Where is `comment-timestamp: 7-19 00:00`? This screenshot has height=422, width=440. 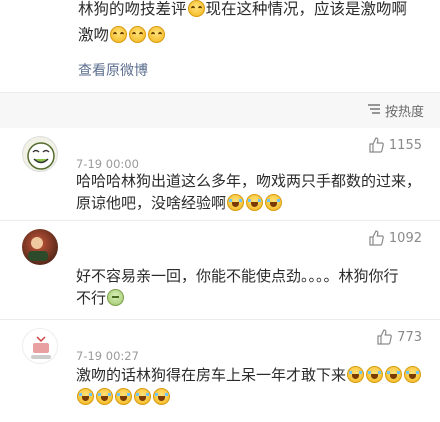 comment-timestamp: 7-19 00:00 is located at coordinates (107, 164).